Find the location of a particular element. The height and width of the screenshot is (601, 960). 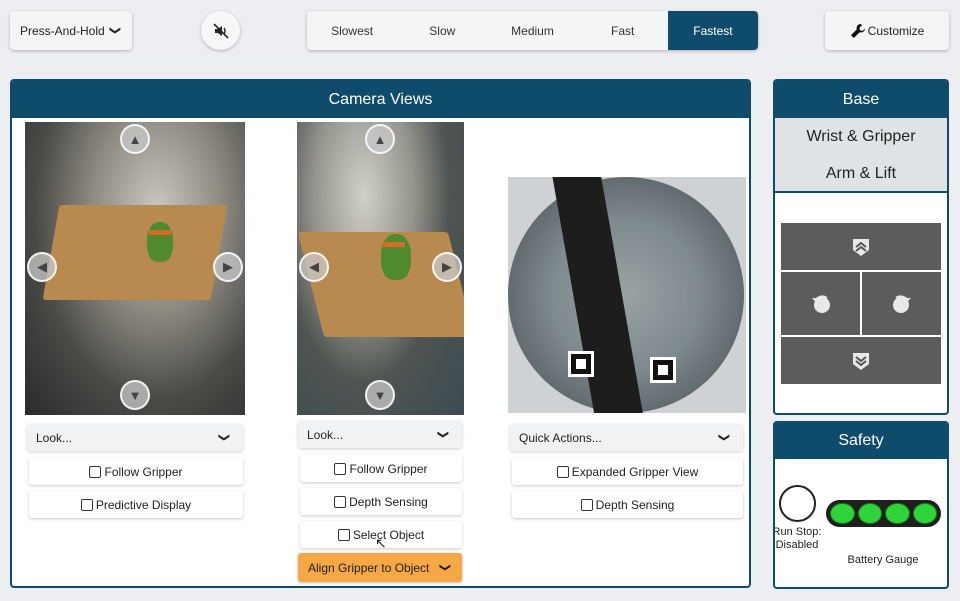

cam1-follow-gripper-toggle: Follow Gripper is located at coordinates (136, 471).